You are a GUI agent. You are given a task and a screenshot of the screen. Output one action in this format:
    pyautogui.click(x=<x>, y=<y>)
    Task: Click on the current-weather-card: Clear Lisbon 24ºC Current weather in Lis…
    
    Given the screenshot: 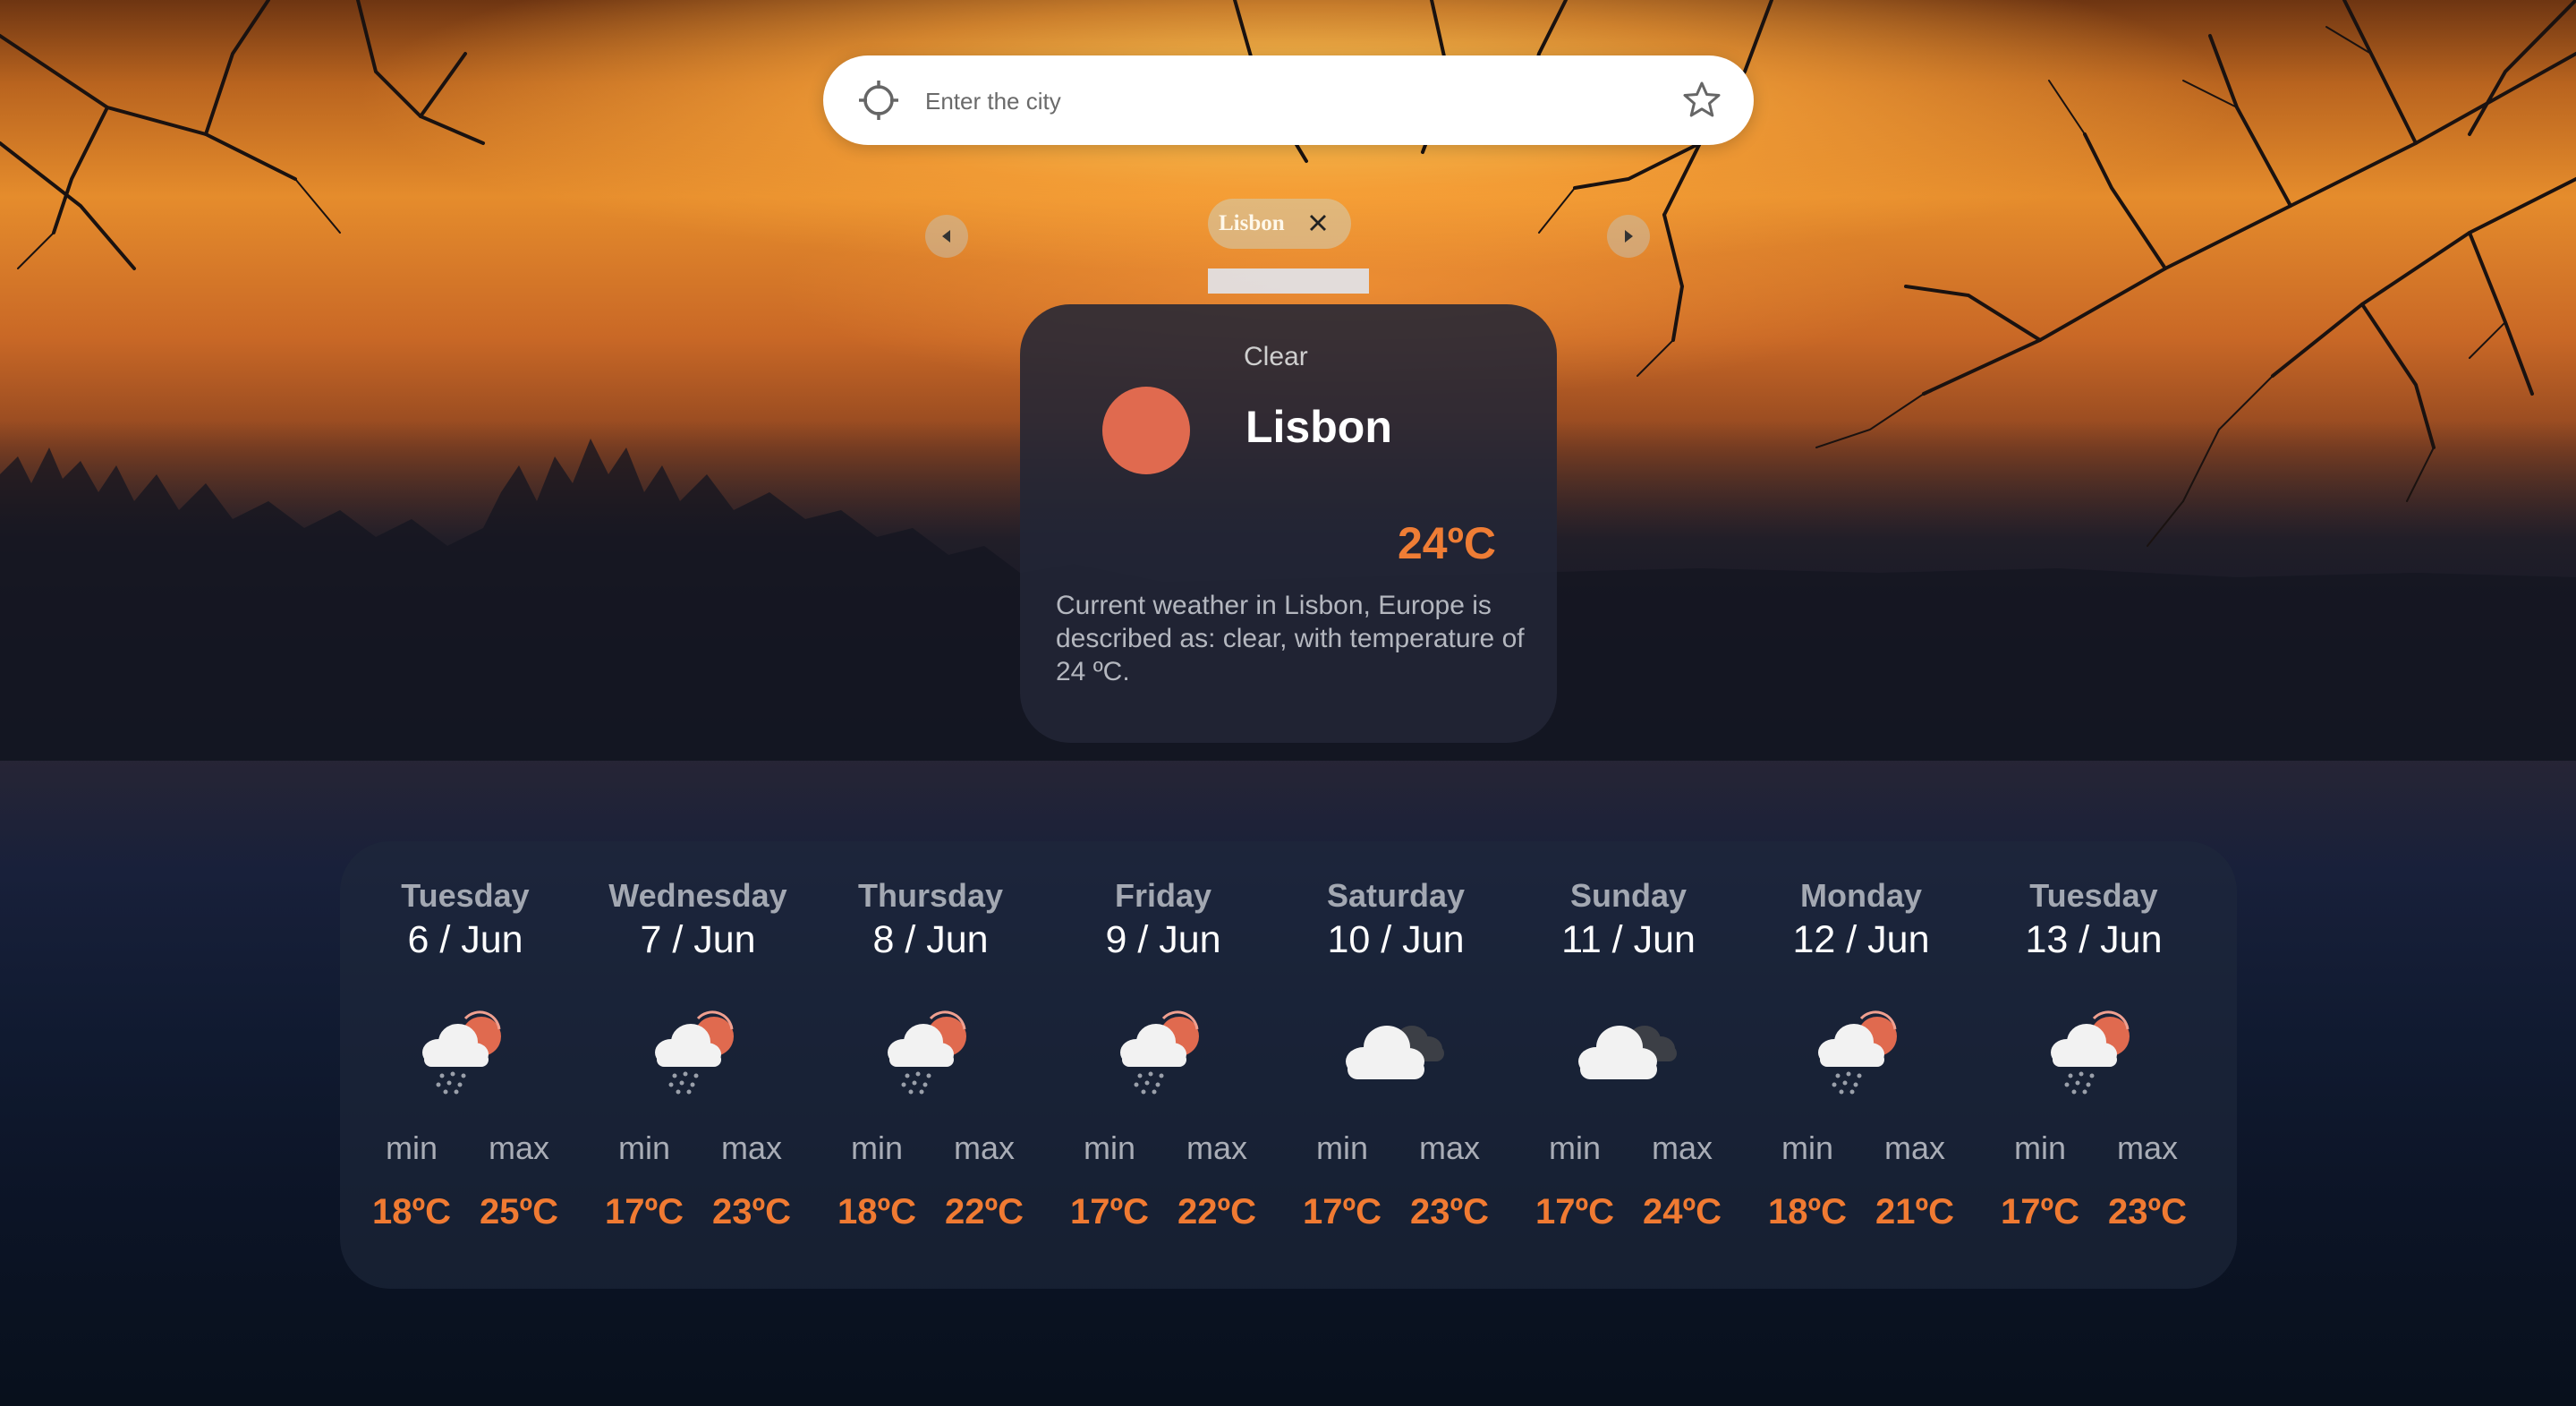 What is the action you would take?
    pyautogui.click(x=1288, y=523)
    